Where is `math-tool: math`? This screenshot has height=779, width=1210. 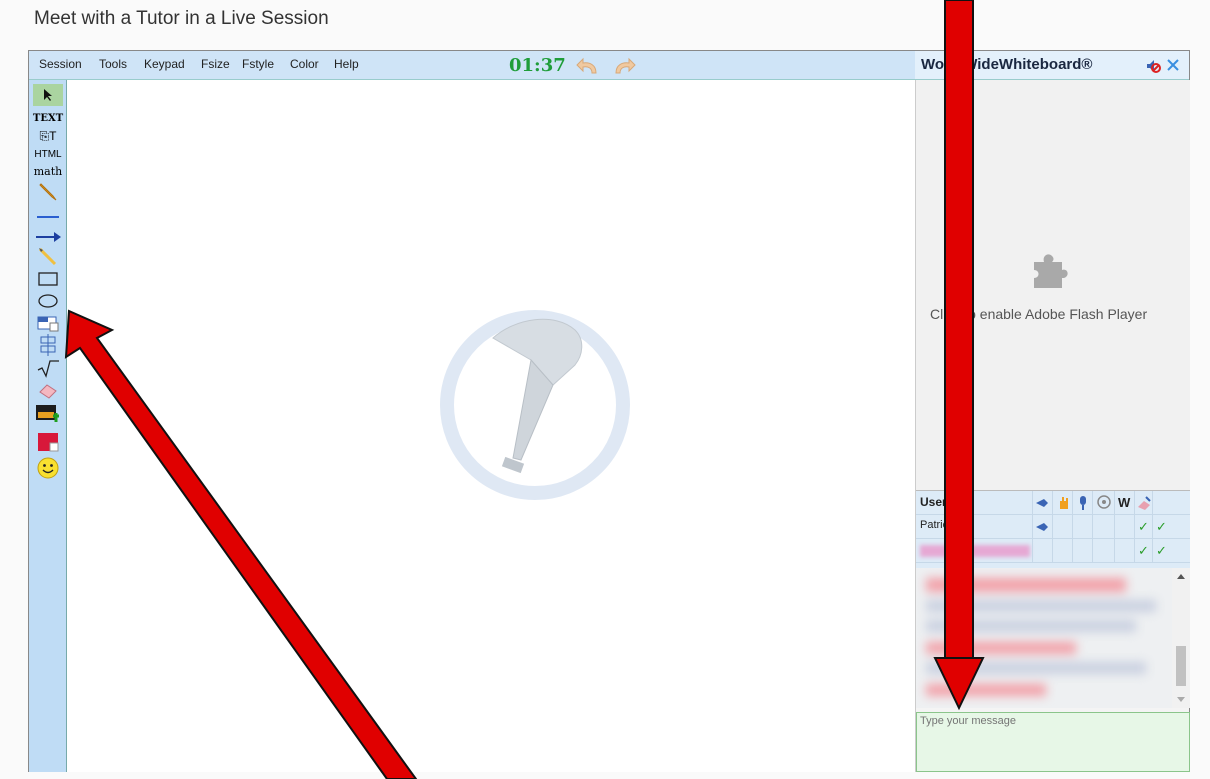
math-tool: math is located at coordinates (48, 171).